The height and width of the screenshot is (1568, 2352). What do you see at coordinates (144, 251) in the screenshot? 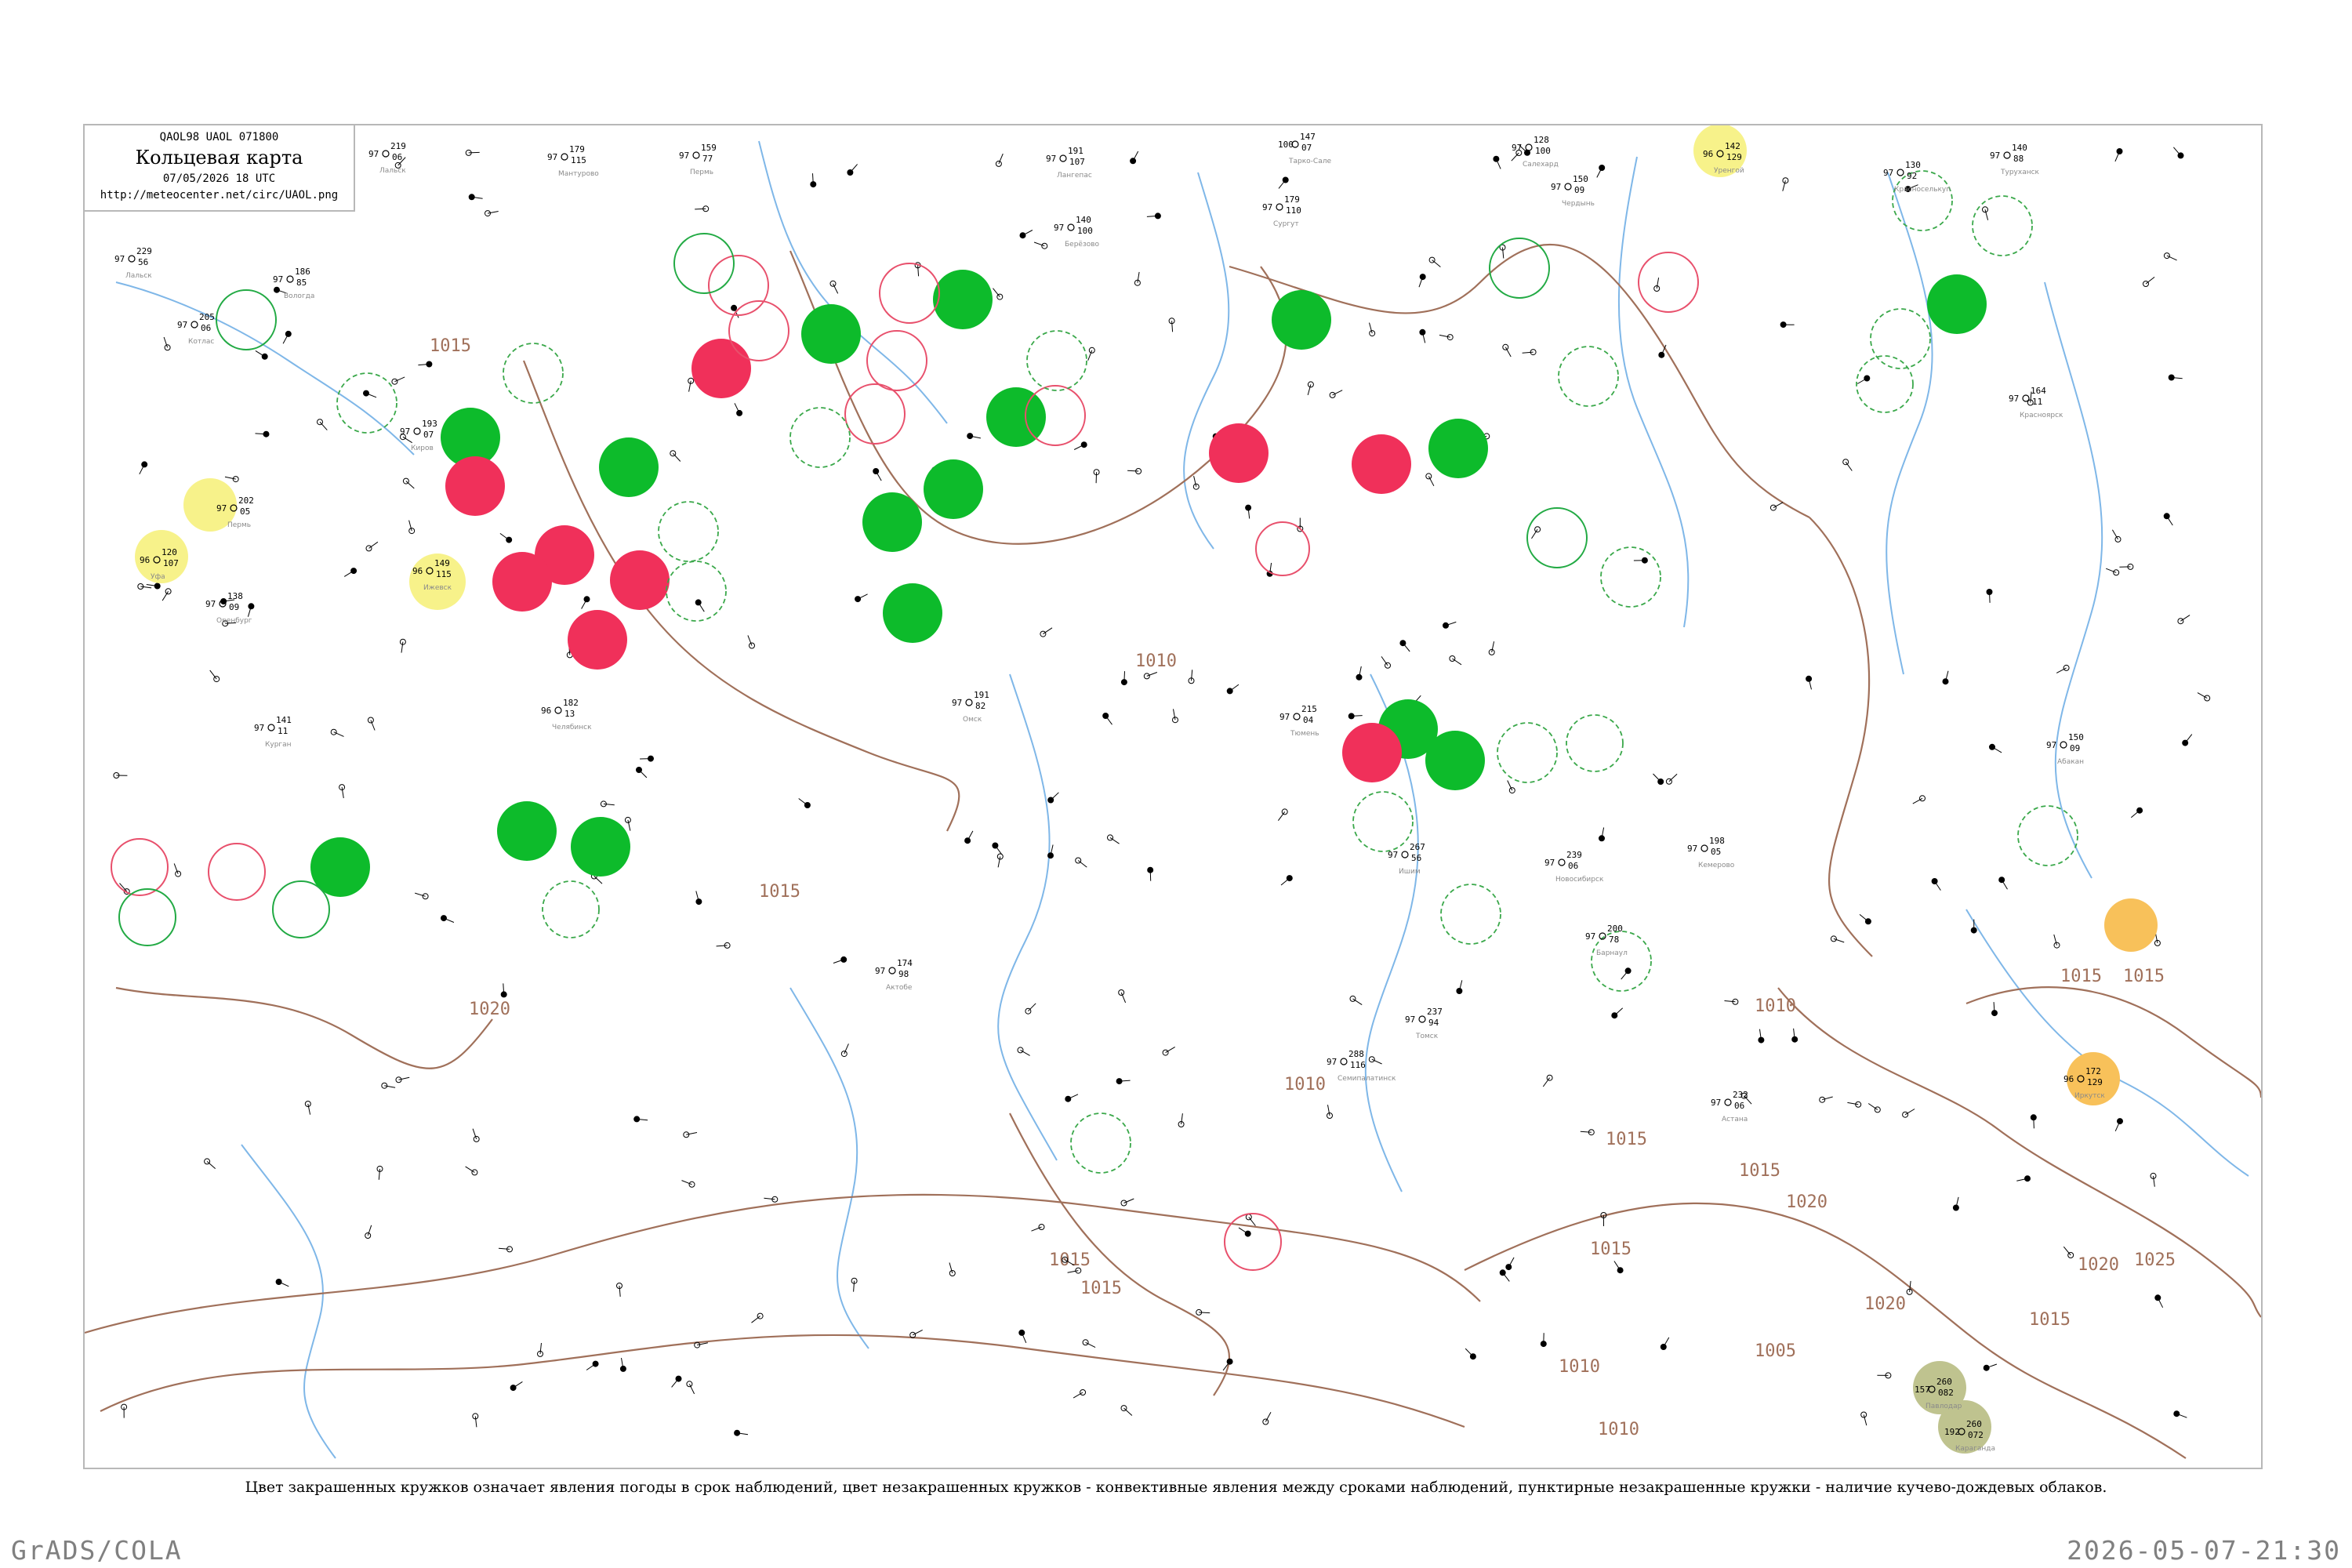
I see `station-pressure: 229` at bounding box center [144, 251].